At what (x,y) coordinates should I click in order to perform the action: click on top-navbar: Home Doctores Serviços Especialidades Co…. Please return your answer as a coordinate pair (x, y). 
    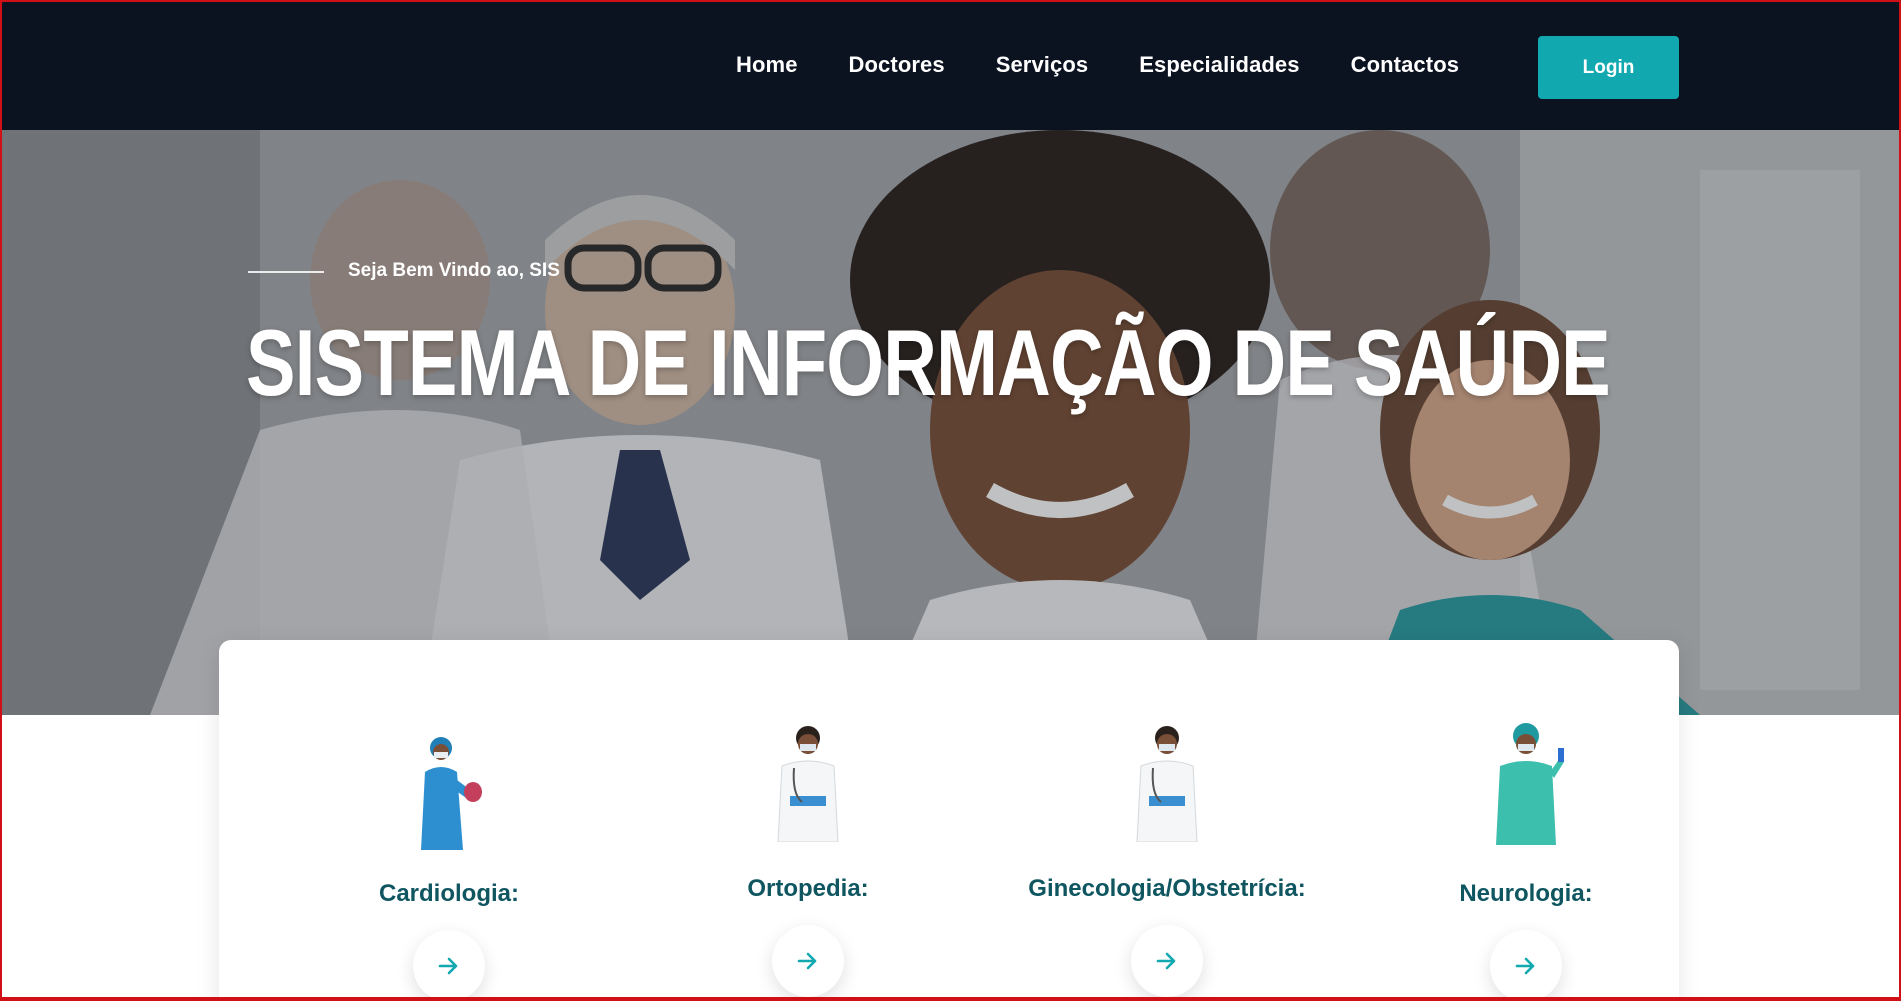
    Looking at the image, I should click on (950, 65).